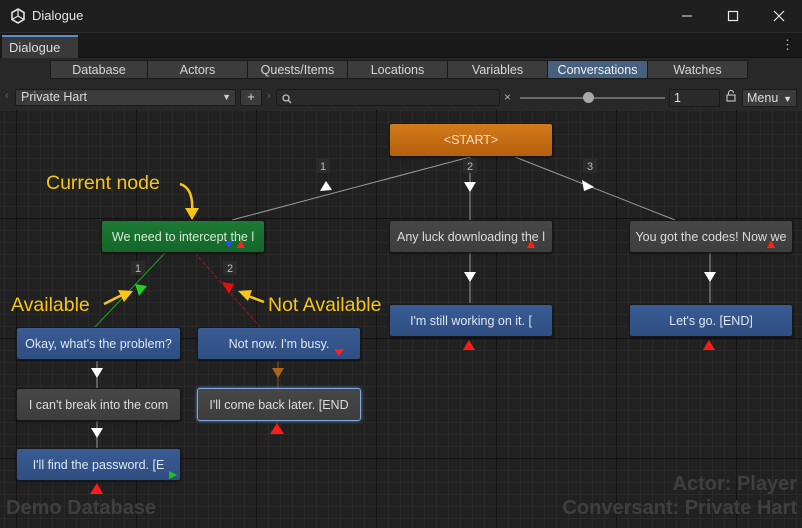  Describe the element at coordinates (763, 98) in the screenshot. I see `menu-label: Menu` at that location.